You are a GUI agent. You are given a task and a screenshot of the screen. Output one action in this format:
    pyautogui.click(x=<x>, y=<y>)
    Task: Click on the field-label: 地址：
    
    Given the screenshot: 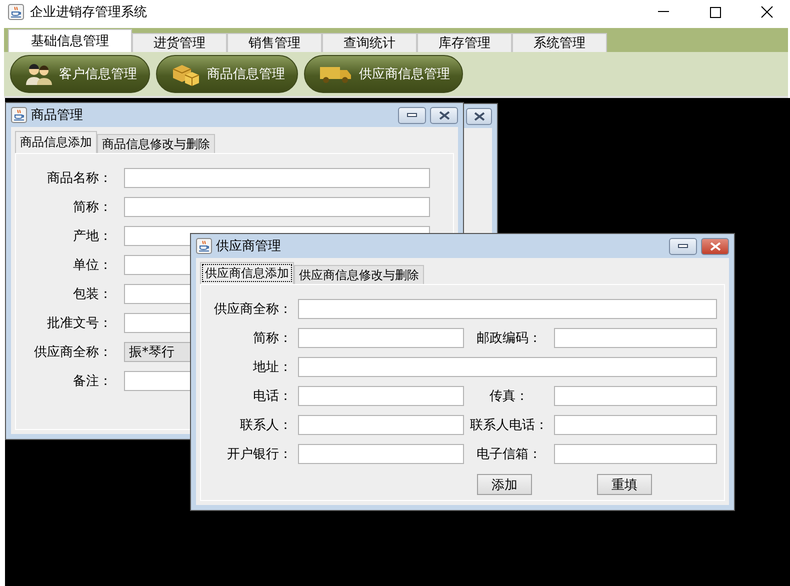 What is the action you would take?
    pyautogui.click(x=272, y=367)
    